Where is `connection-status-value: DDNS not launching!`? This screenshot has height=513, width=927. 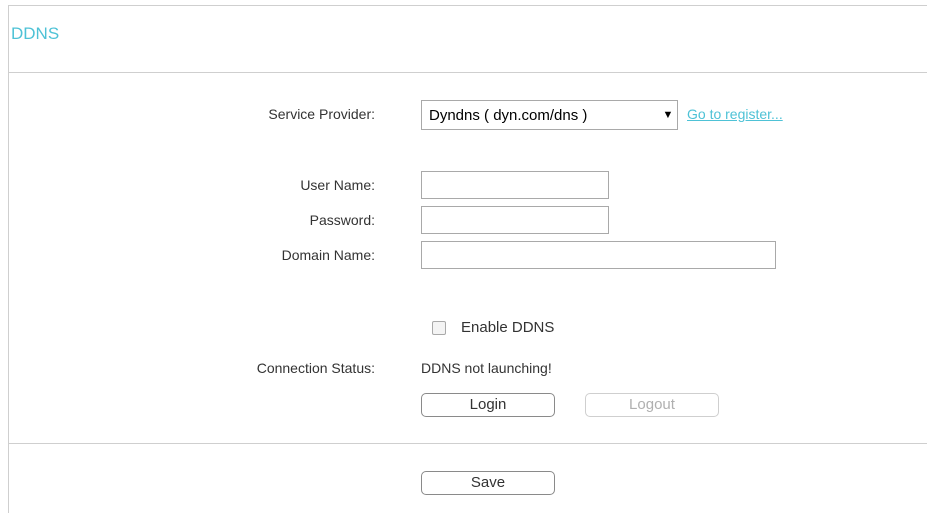 connection-status-value: DDNS not launching! is located at coordinates (486, 368).